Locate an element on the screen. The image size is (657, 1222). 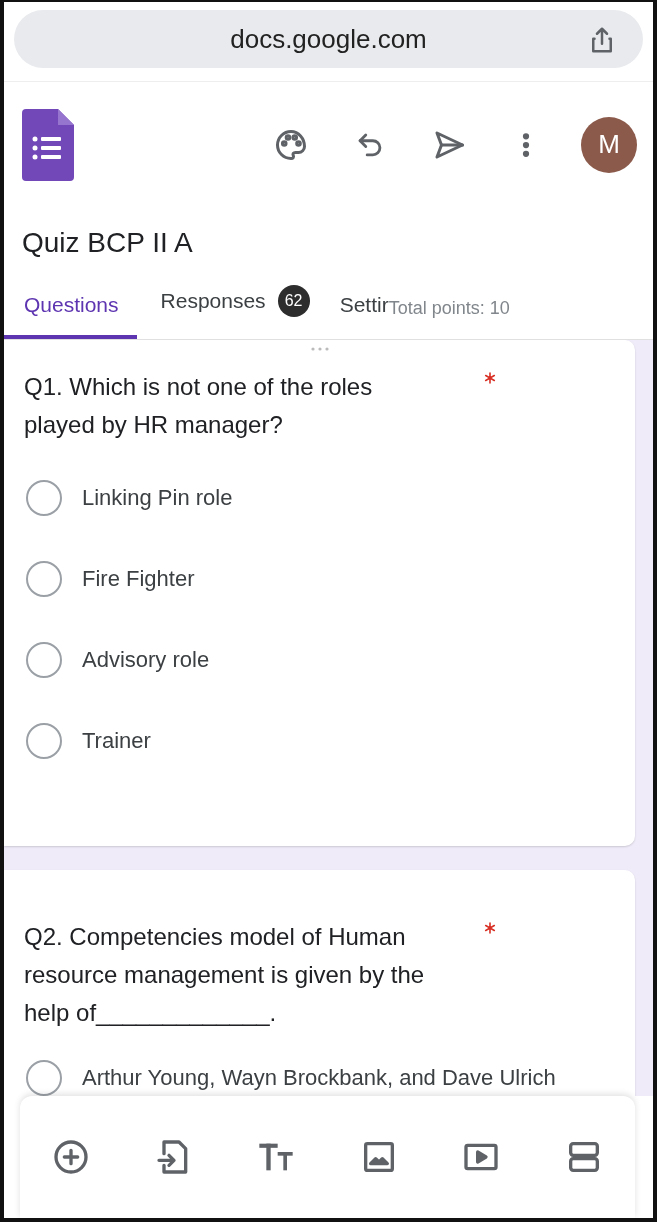
tab: Responses 62 is located at coordinates (235, 312).